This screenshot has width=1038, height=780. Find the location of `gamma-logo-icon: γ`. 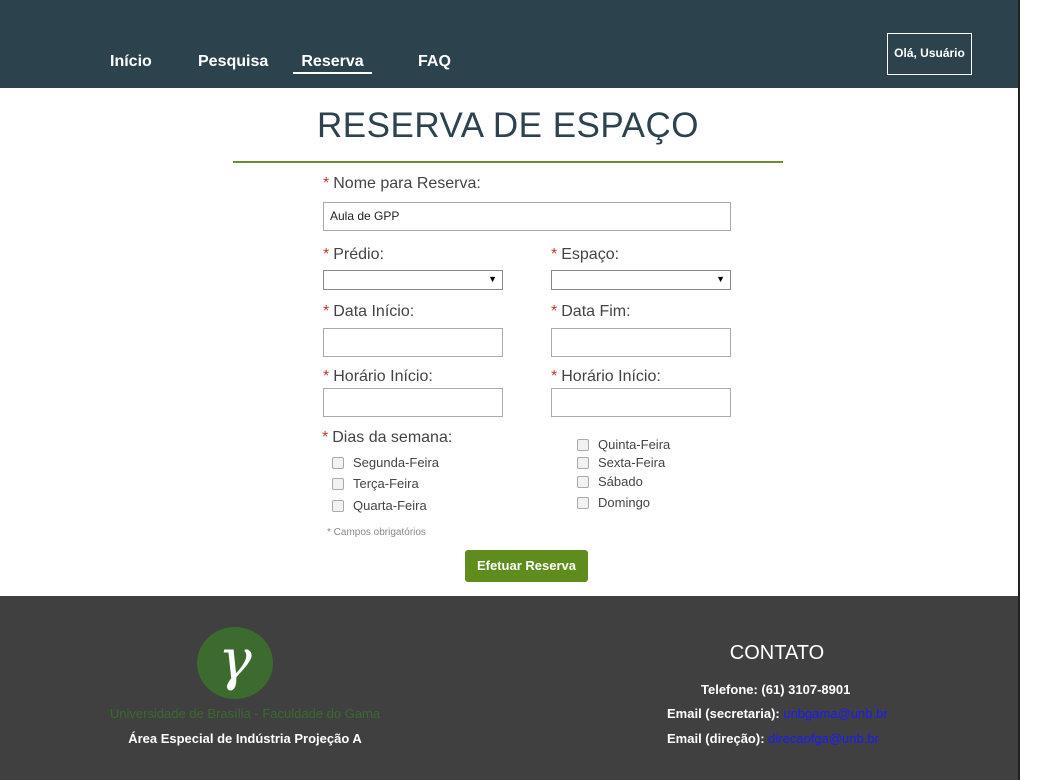

gamma-logo-icon: γ is located at coordinates (235, 660).